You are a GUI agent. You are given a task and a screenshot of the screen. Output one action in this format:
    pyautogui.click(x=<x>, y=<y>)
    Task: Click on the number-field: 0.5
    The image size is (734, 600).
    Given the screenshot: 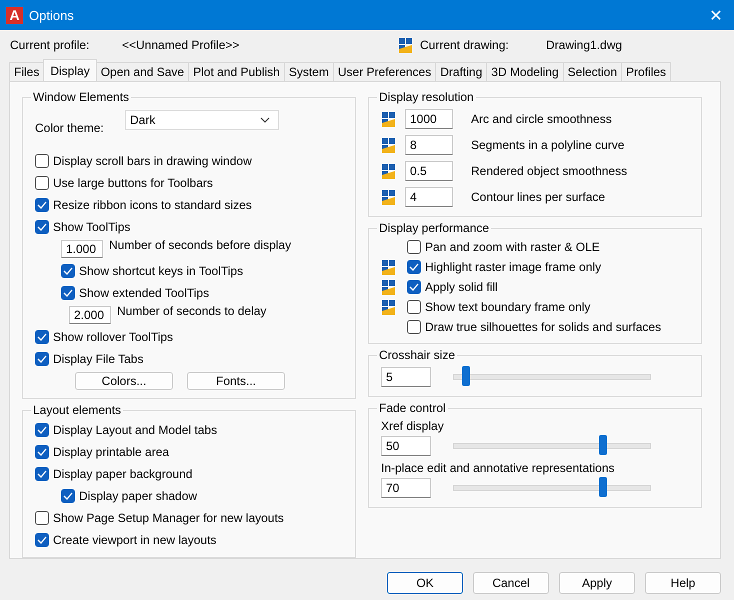 What is the action you would take?
    pyautogui.click(x=429, y=171)
    